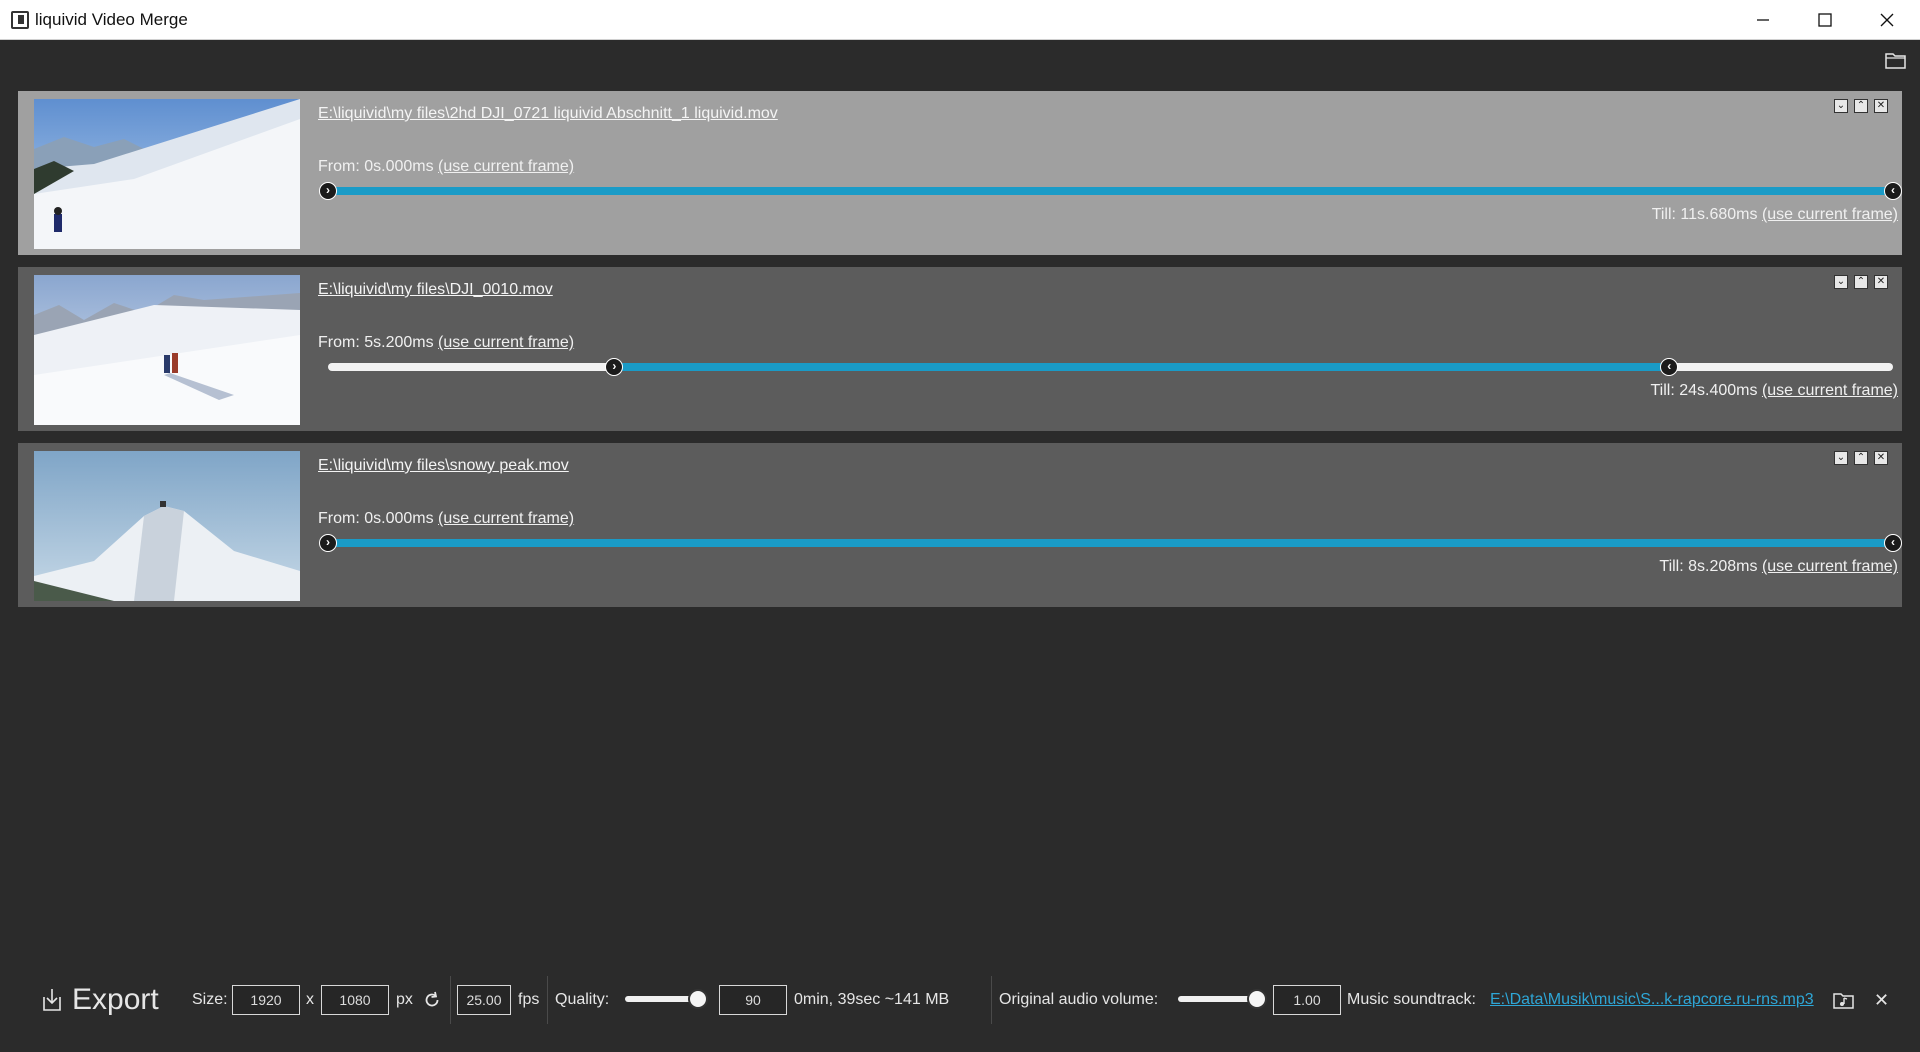  Describe the element at coordinates (355, 1000) in the screenshot. I see `height-input: 1080` at that location.